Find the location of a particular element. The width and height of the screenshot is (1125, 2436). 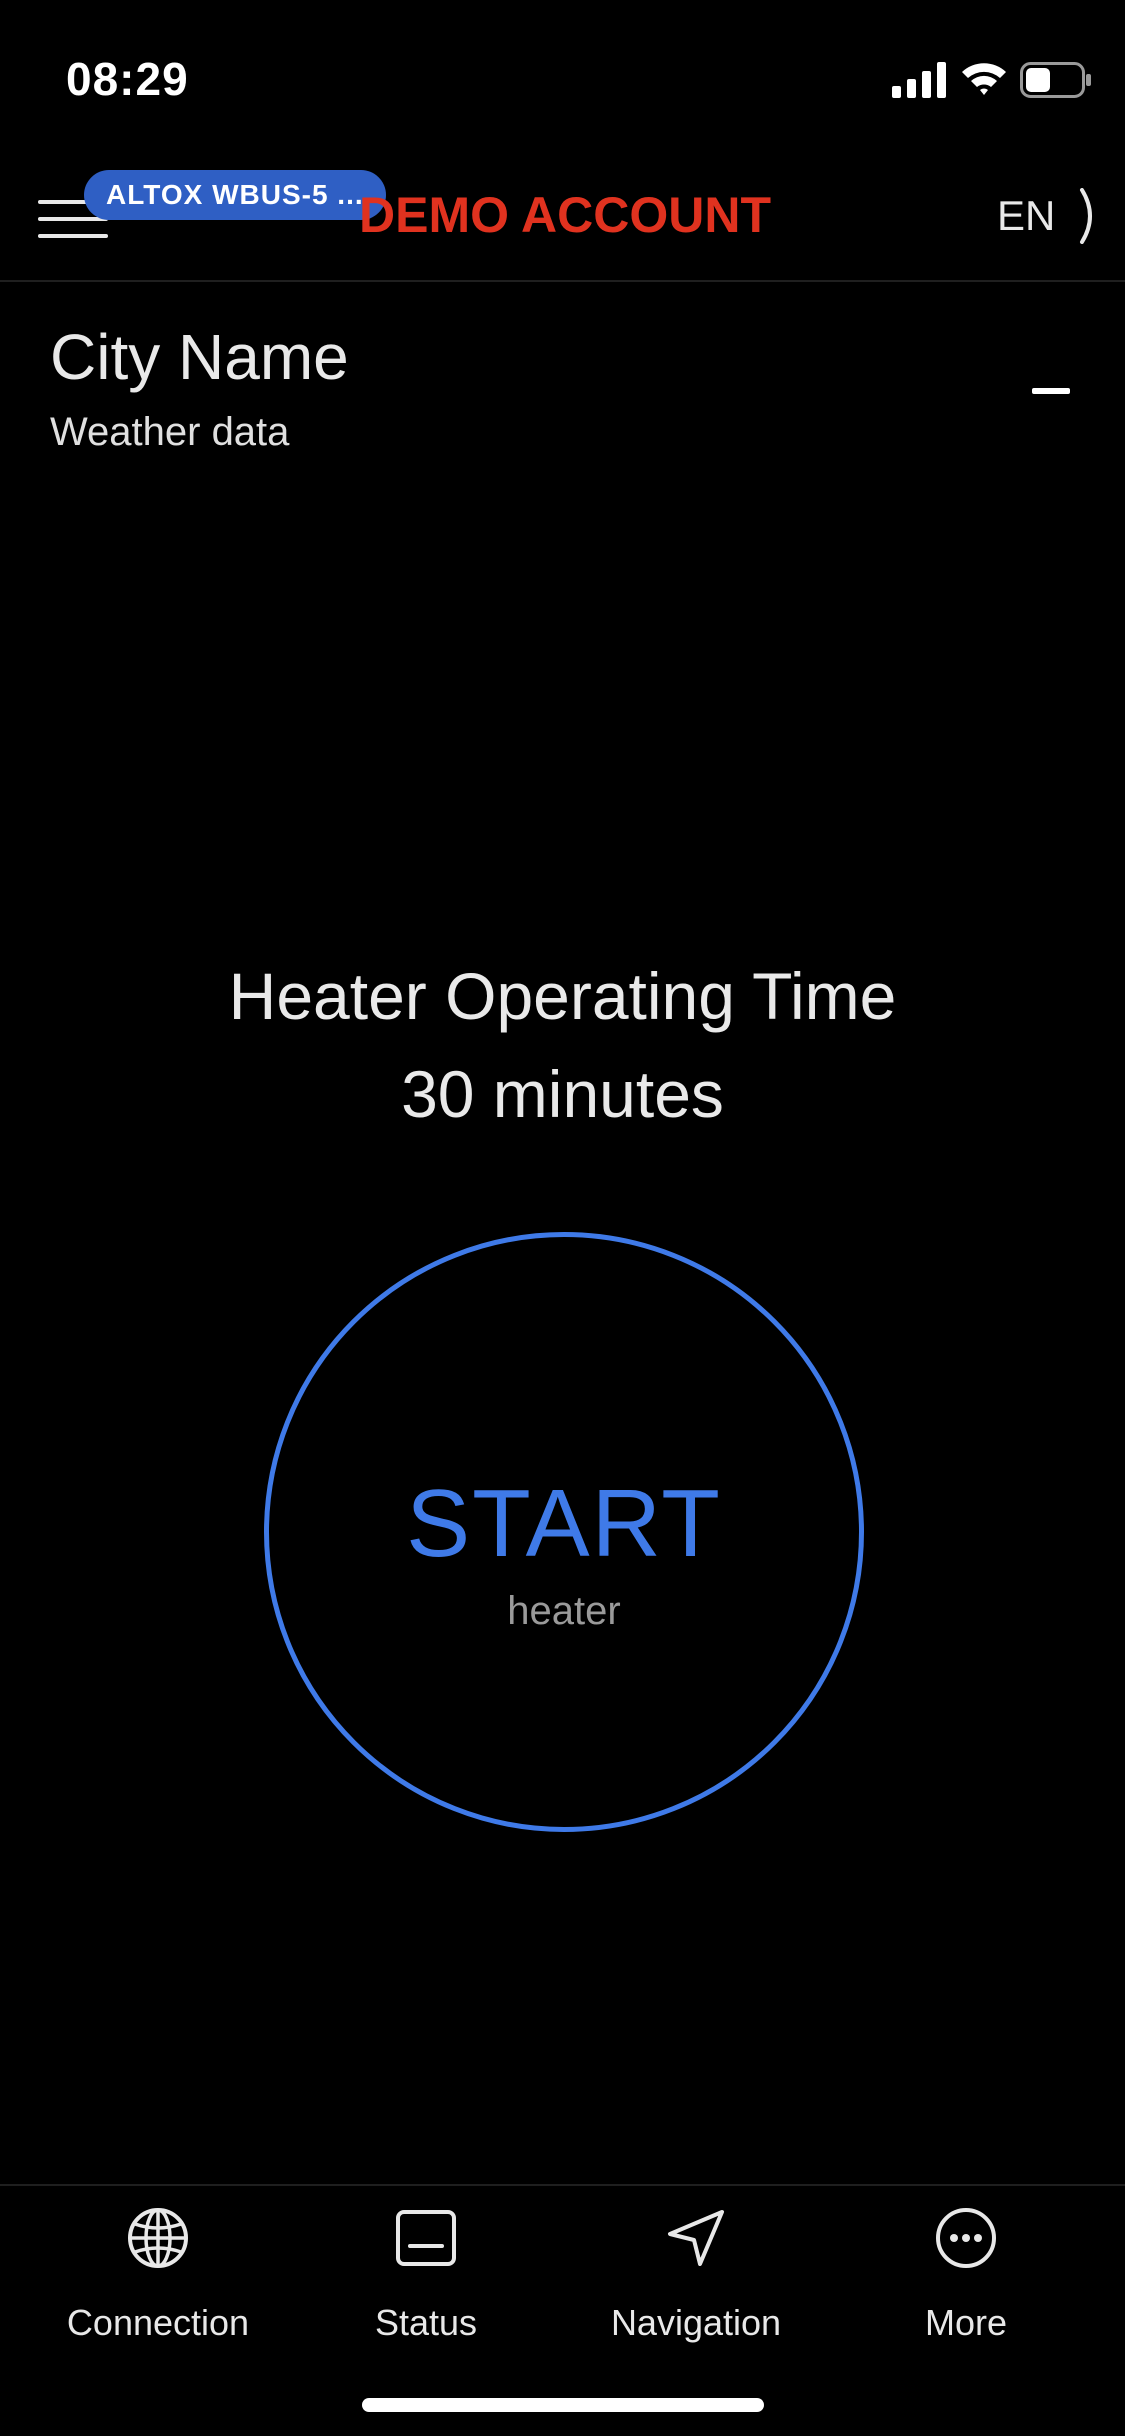

tab-connection: Connection is located at coordinates (158, 2281).